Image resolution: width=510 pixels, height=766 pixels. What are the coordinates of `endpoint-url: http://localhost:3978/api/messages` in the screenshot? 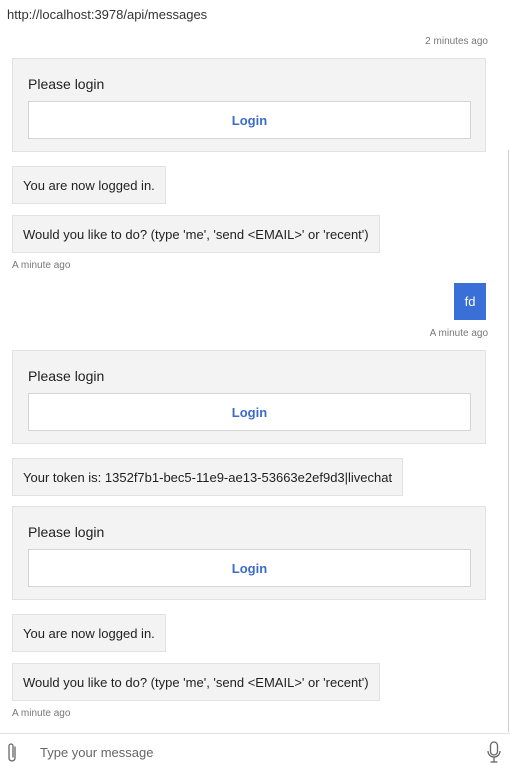 It's located at (107, 14).